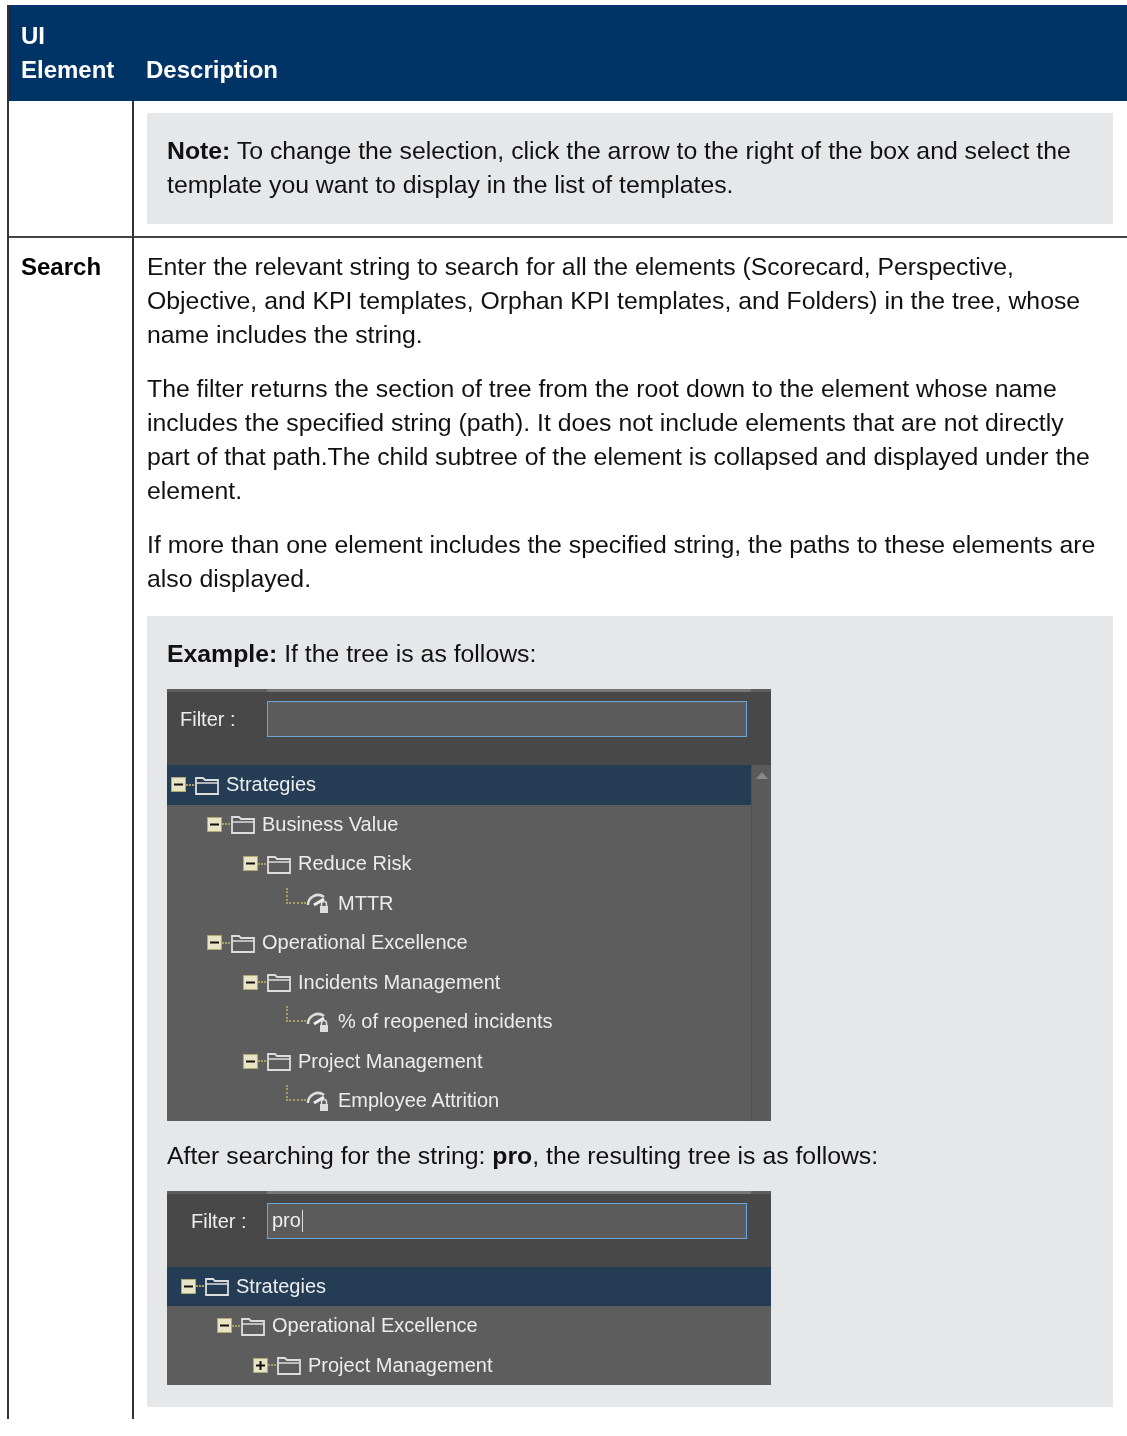 The width and height of the screenshot is (1127, 1436). What do you see at coordinates (352, 654) in the screenshot?
I see `example-text: Example: If the tree is as follows:` at bounding box center [352, 654].